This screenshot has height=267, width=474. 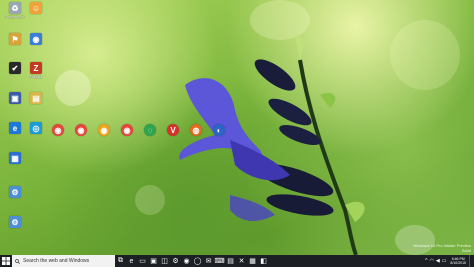 I want to click on start-button, so click(x=6, y=261).